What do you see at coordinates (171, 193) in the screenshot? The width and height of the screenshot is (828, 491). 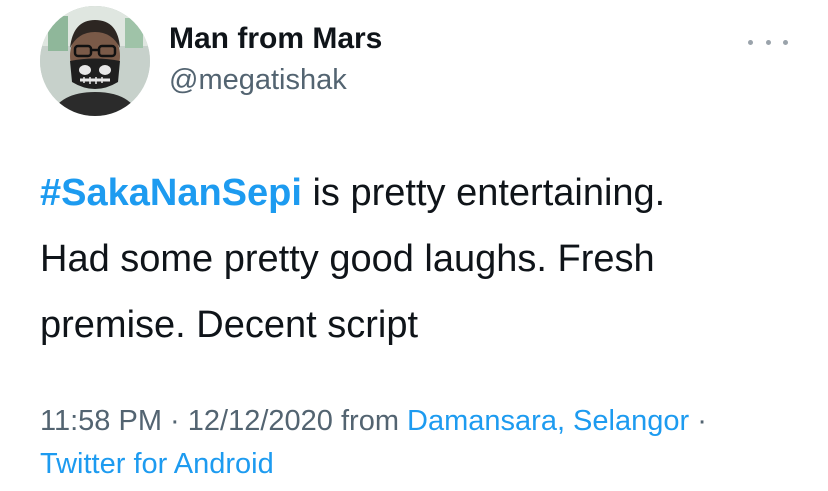 I see `hashtag-link: #SakaNanSepi` at bounding box center [171, 193].